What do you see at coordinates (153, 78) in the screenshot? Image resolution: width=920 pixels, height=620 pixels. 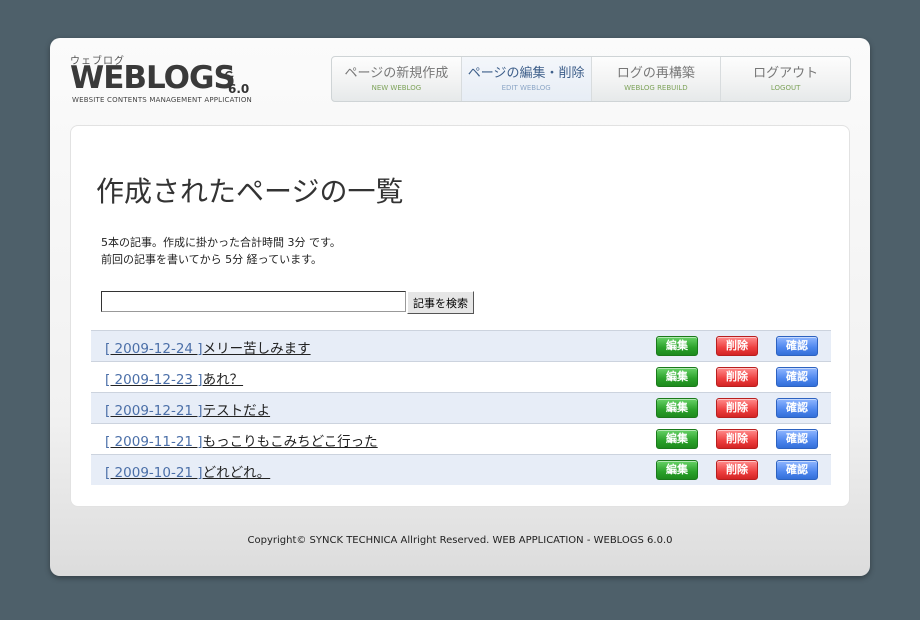 I see `logo-name: WEBLOGS` at bounding box center [153, 78].